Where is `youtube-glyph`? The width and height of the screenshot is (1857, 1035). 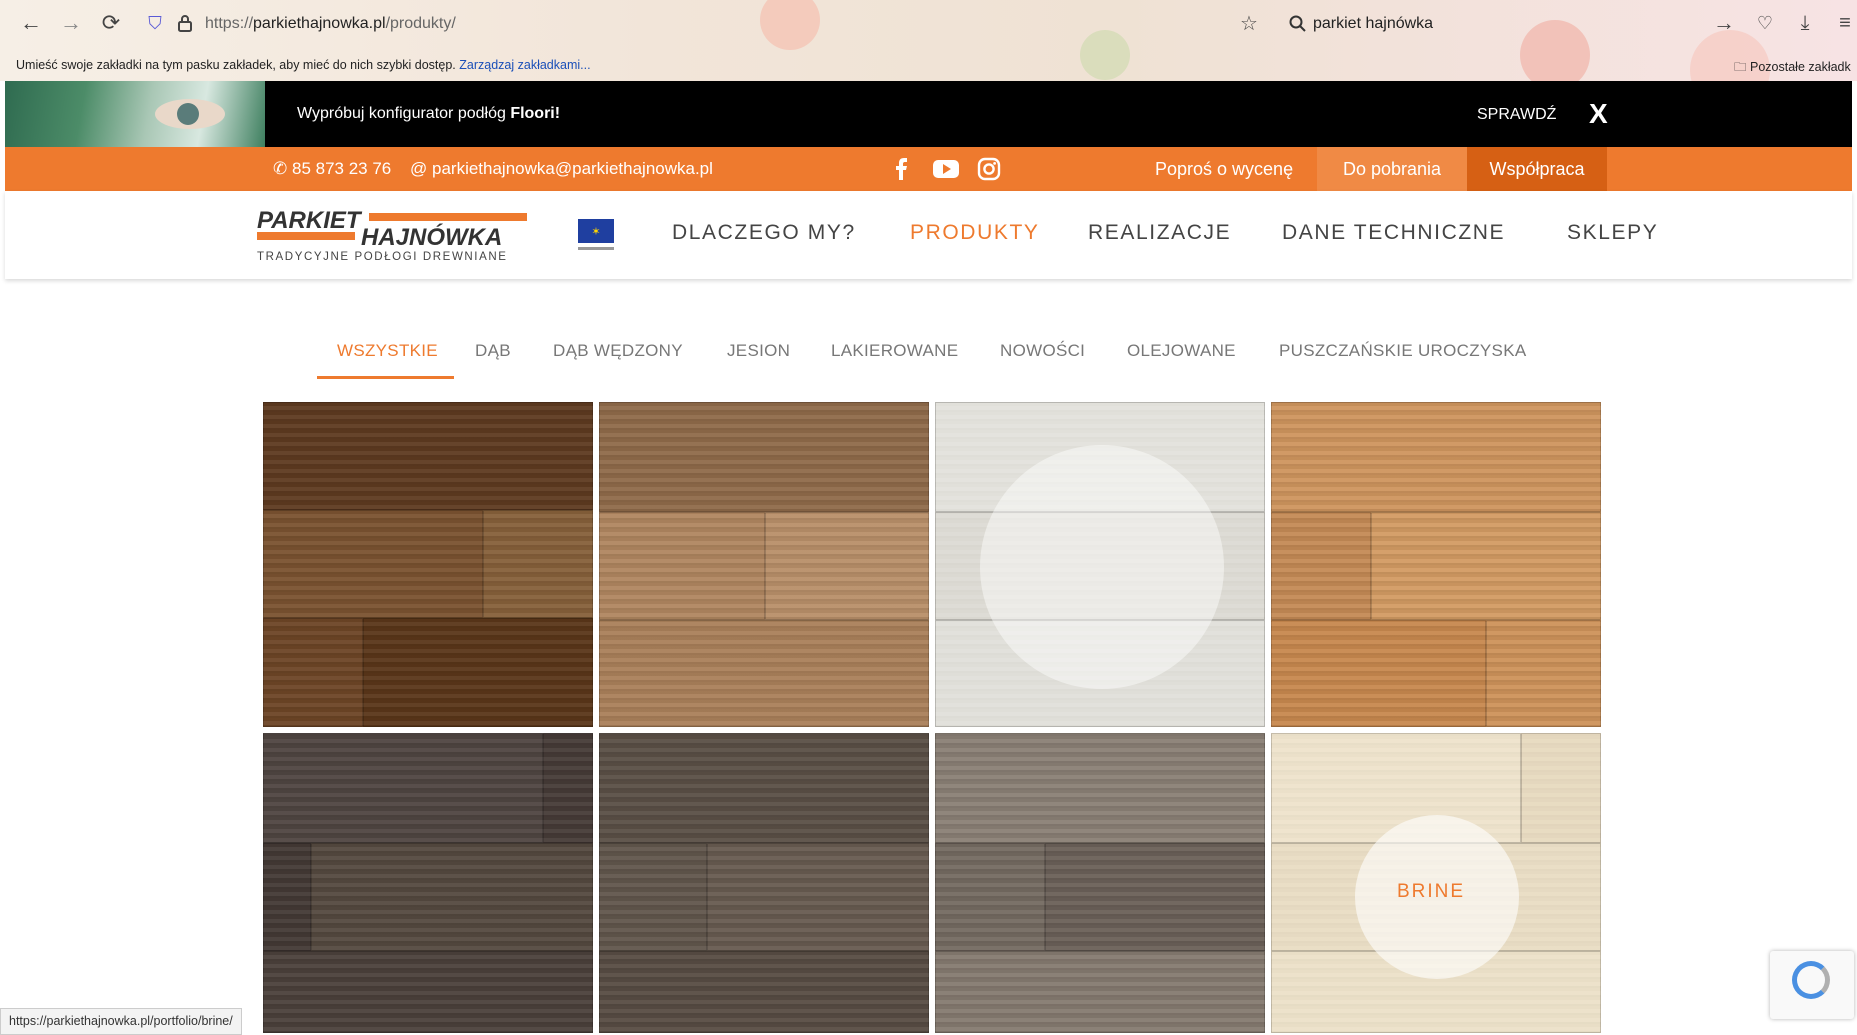 youtube-glyph is located at coordinates (946, 169).